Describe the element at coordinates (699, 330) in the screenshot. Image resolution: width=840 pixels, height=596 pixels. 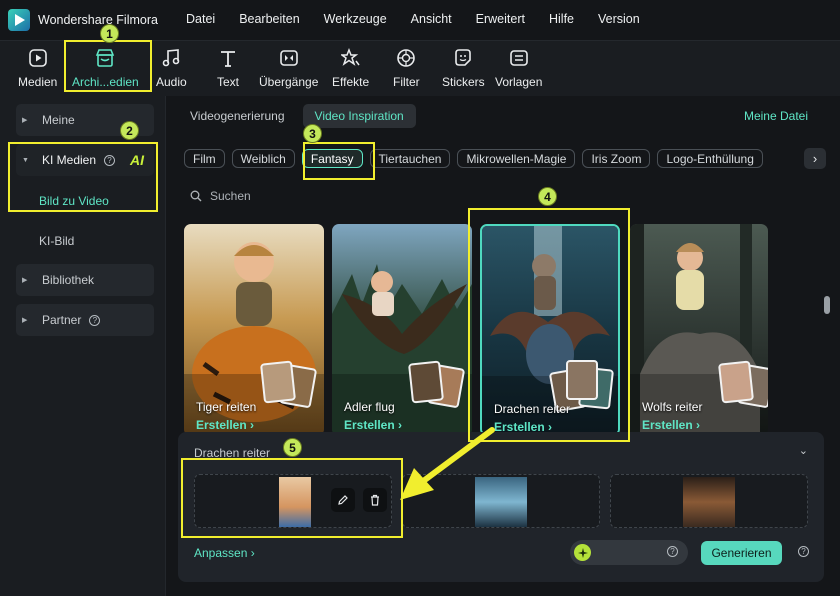
I see `template-card-wolfs: Wolfs reiter Erstellen ›` at that location.